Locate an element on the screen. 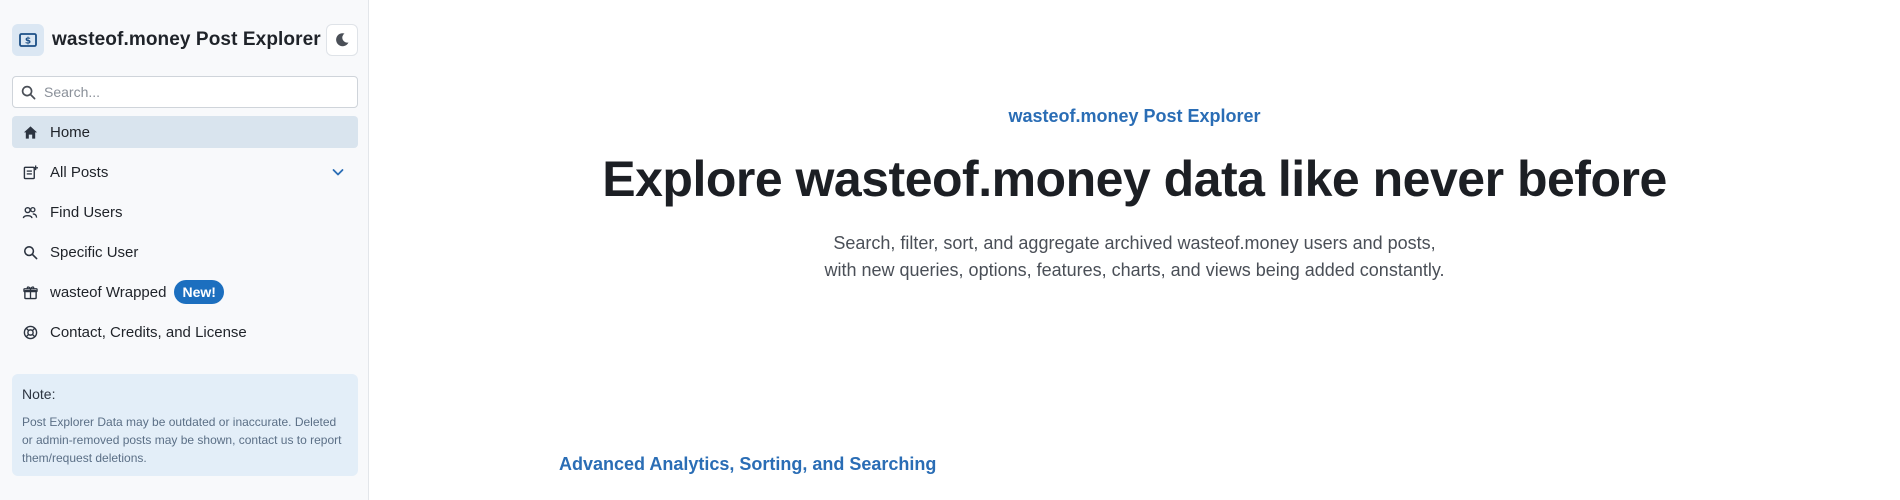 Image resolution: width=1900 pixels, height=500 pixels. note-title: Note: is located at coordinates (39, 394).